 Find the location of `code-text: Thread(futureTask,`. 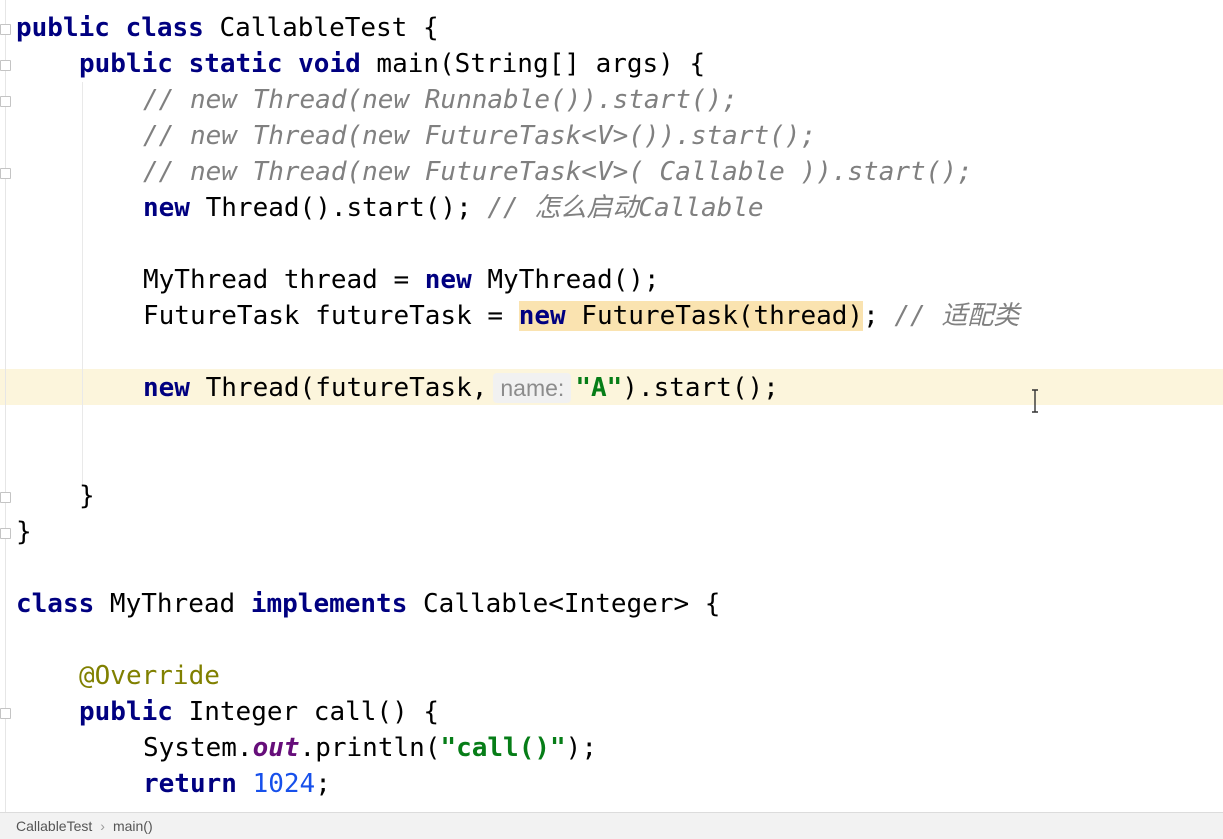

code-text: Thread(futureTask, is located at coordinates (338, 388).